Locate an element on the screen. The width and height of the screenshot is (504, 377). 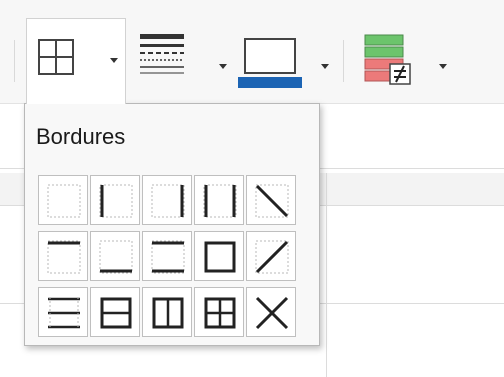
preset-right-border is located at coordinates (167, 200).